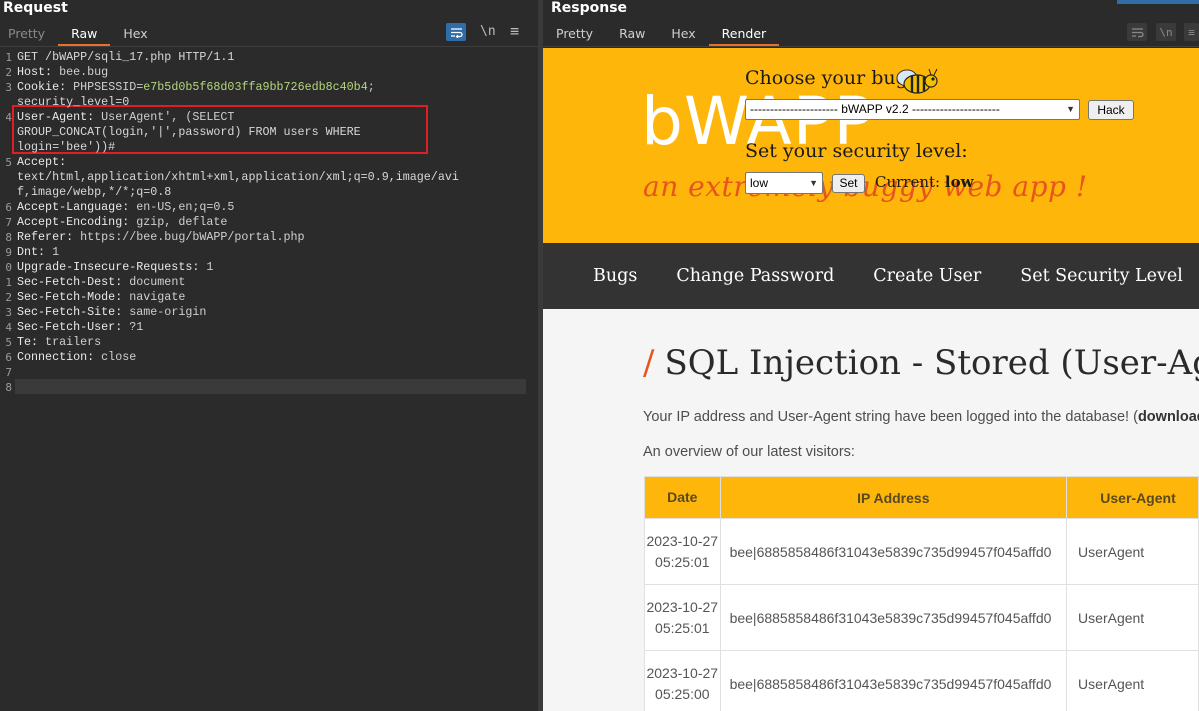 This screenshot has width=1199, height=711. I want to click on current-value: low, so click(959, 182).